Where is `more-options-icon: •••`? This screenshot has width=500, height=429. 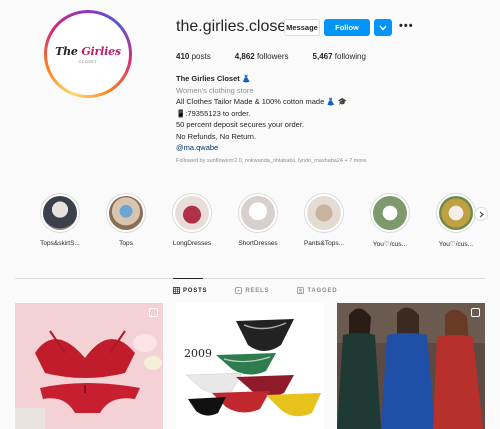 more-options-icon: ••• is located at coordinates (406, 26).